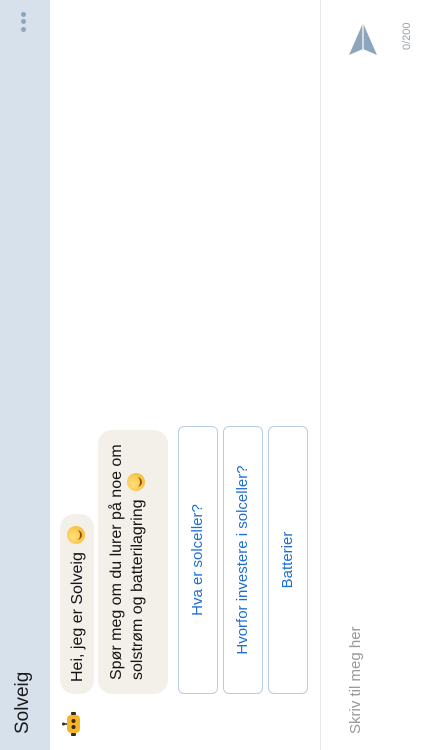 The height and width of the screenshot is (750, 422). Describe the element at coordinates (288, 560) in the screenshot. I see `quick-reply-button: Batterier` at that location.